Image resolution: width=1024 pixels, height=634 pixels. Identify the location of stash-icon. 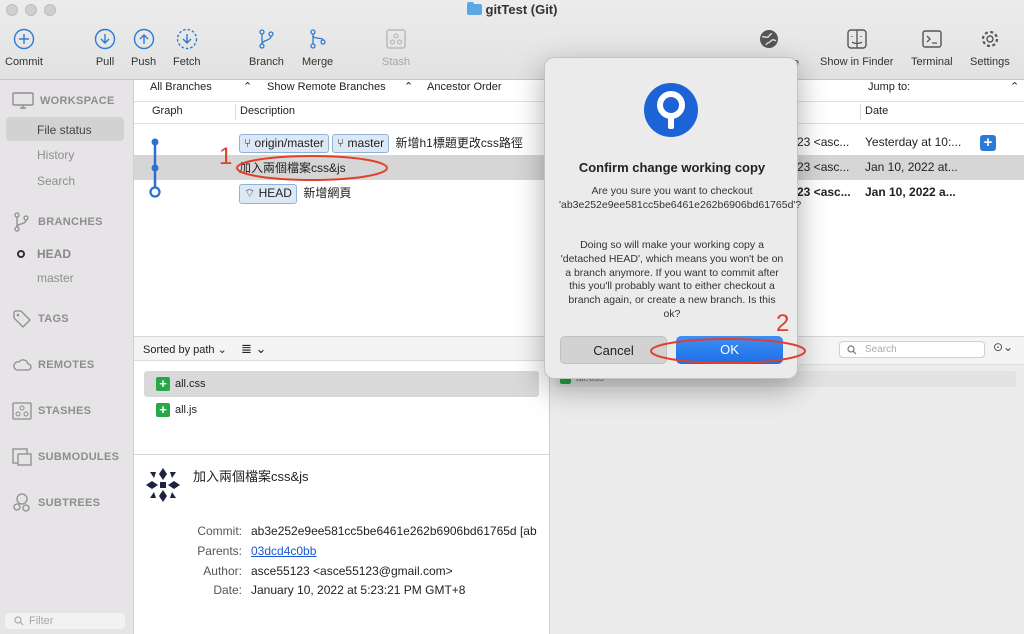
(396, 39).